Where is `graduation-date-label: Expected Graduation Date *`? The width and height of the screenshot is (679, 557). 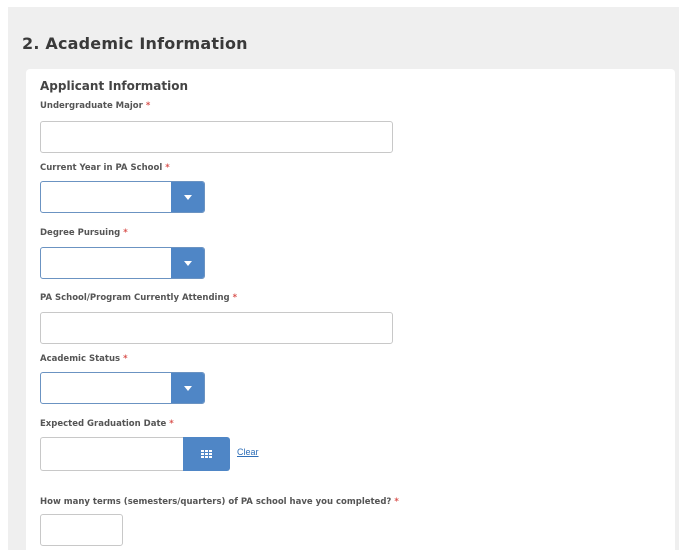 graduation-date-label: Expected Graduation Date * is located at coordinates (107, 424).